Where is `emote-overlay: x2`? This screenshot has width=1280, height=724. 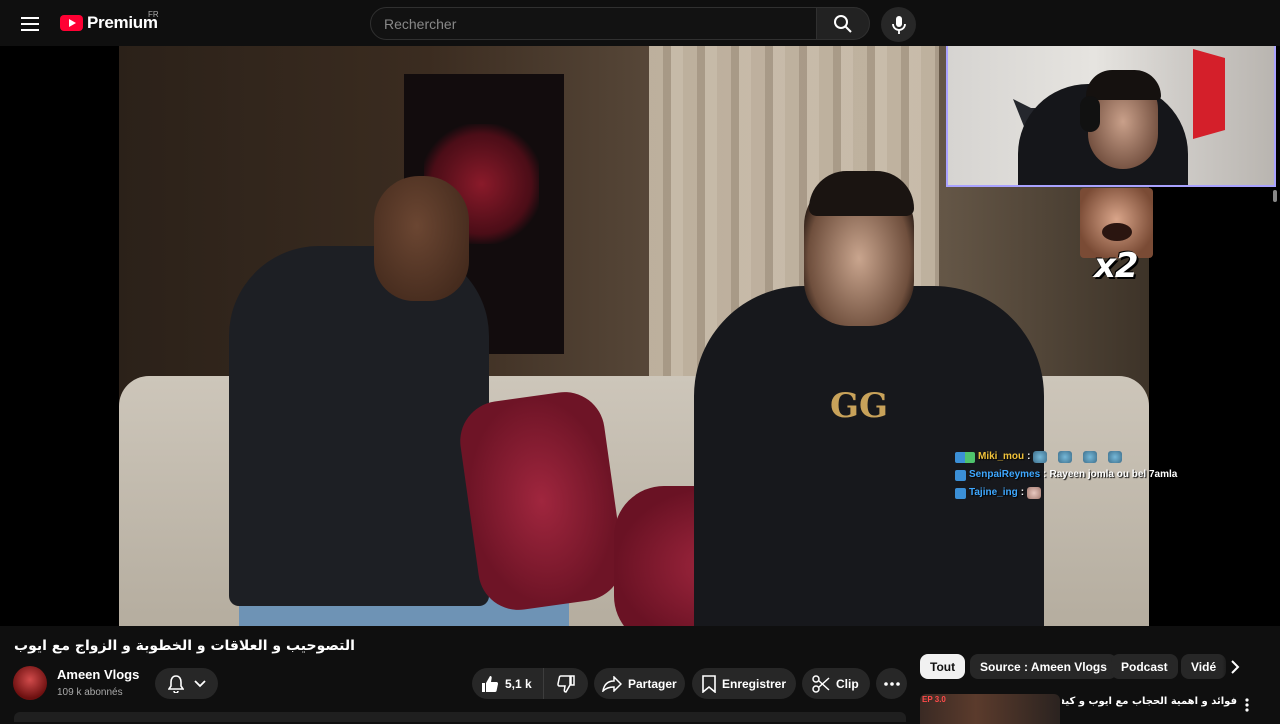 emote-overlay: x2 is located at coordinates (1116, 237).